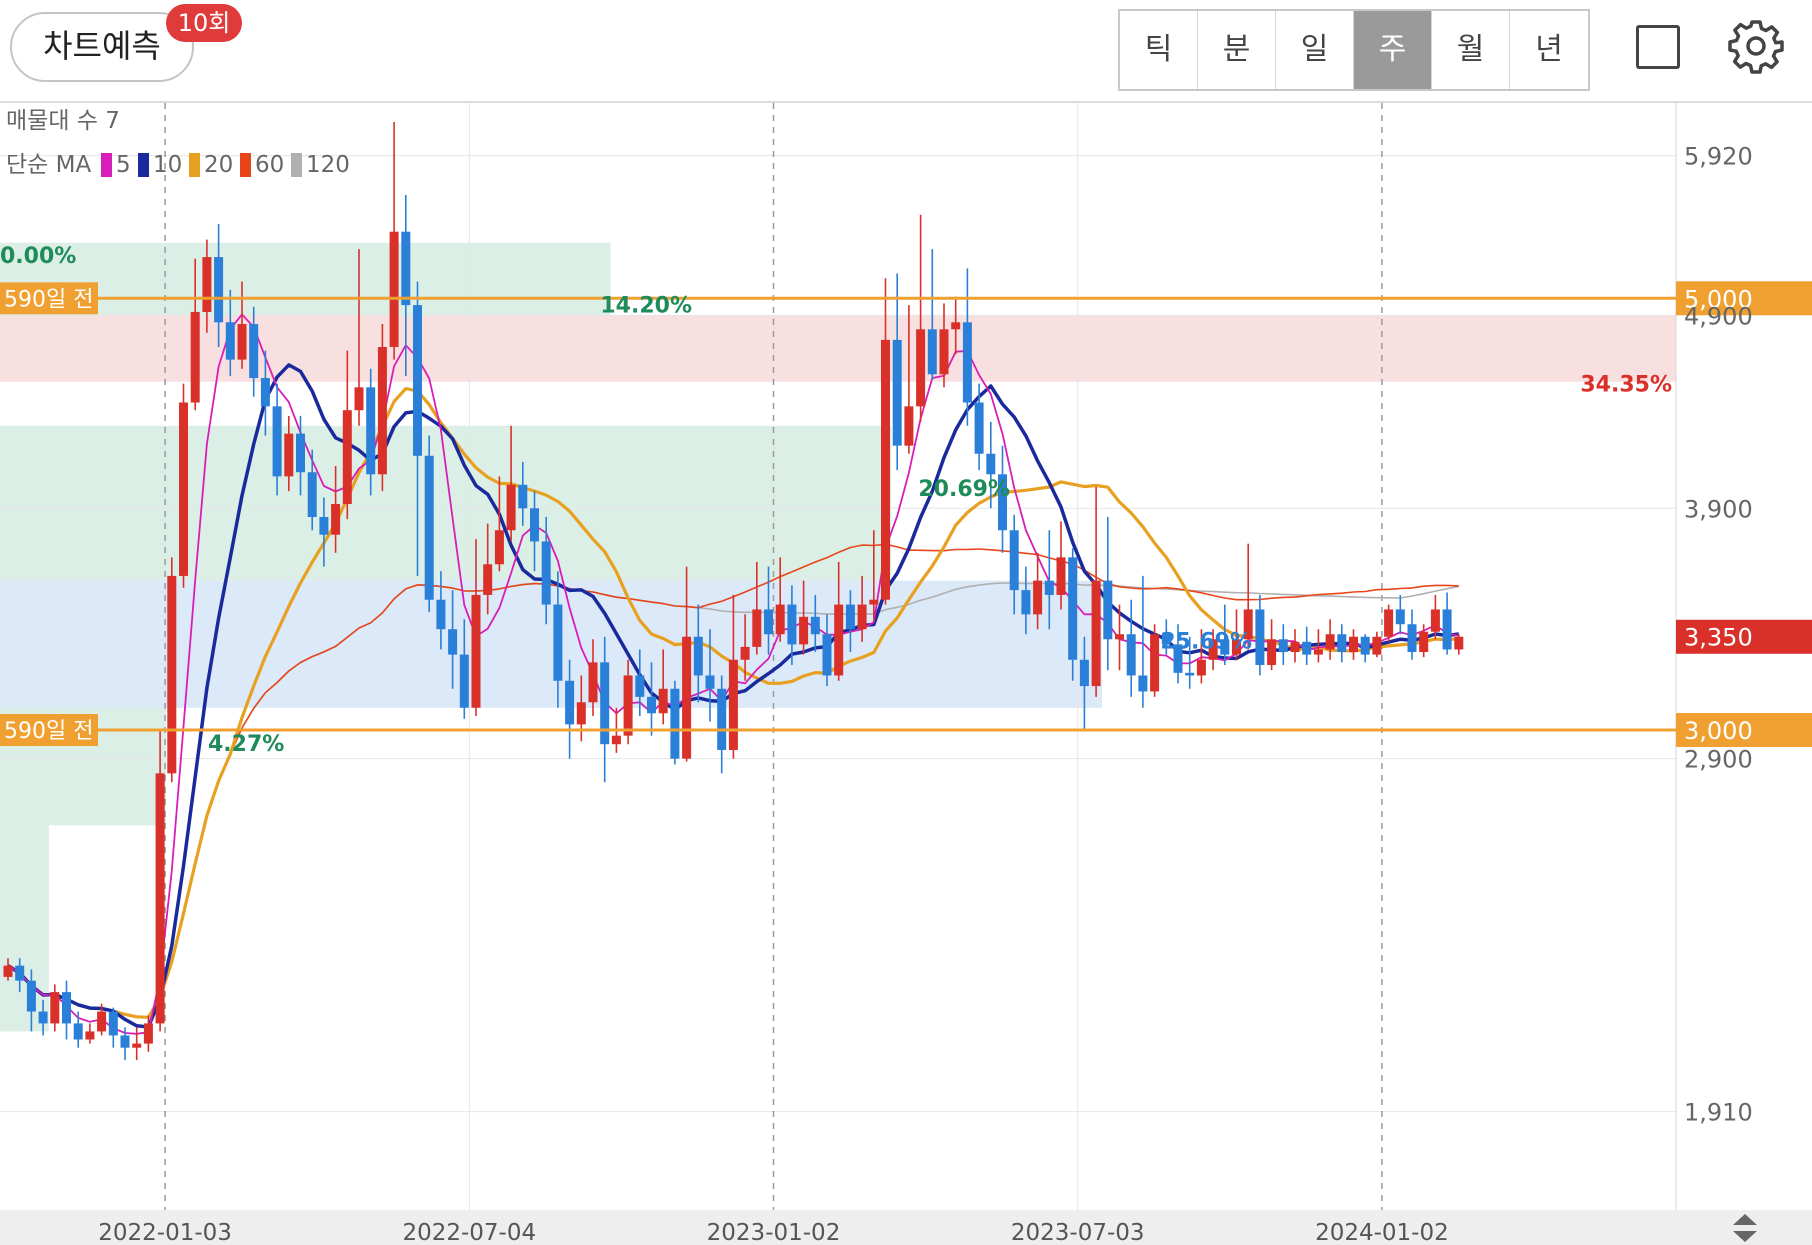 The height and width of the screenshot is (1245, 1812). I want to click on x-tick-label: 2022-07-04, so click(469, 1232).